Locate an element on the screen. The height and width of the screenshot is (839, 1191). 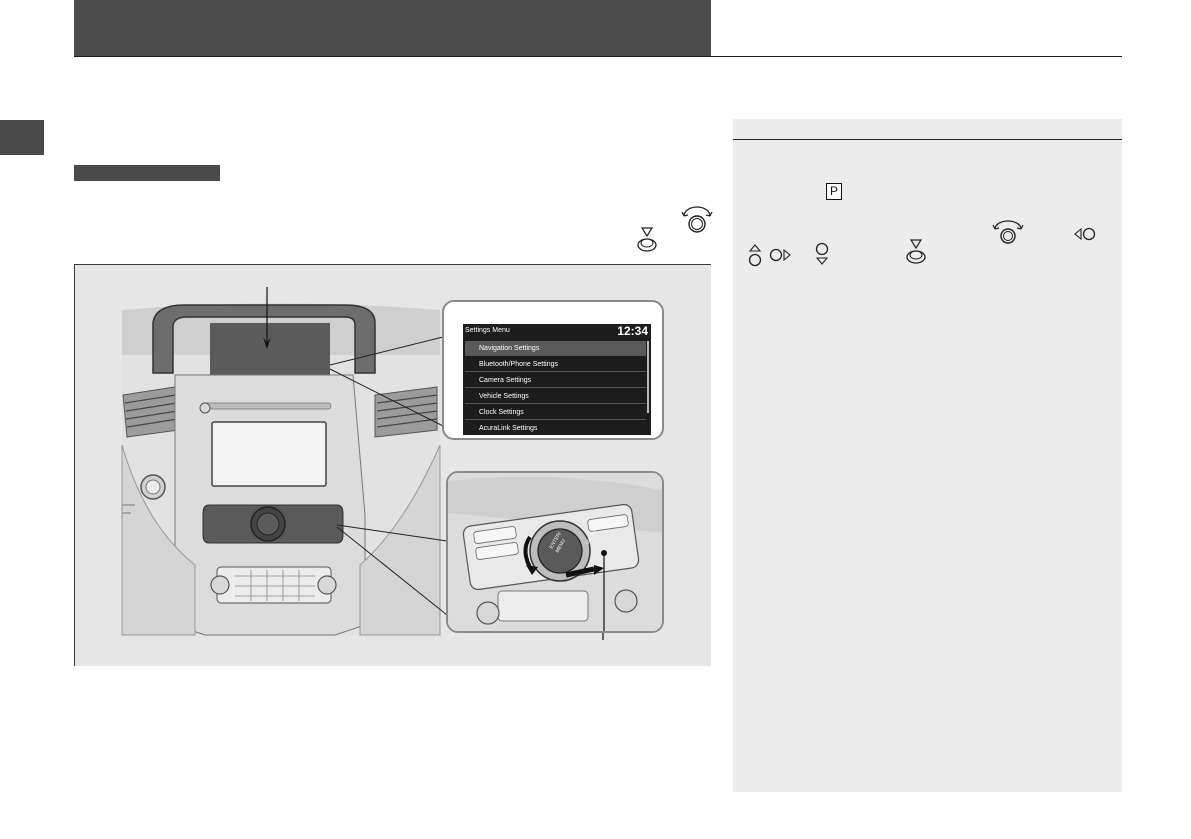
section-heading-tag is located at coordinates (147, 173).